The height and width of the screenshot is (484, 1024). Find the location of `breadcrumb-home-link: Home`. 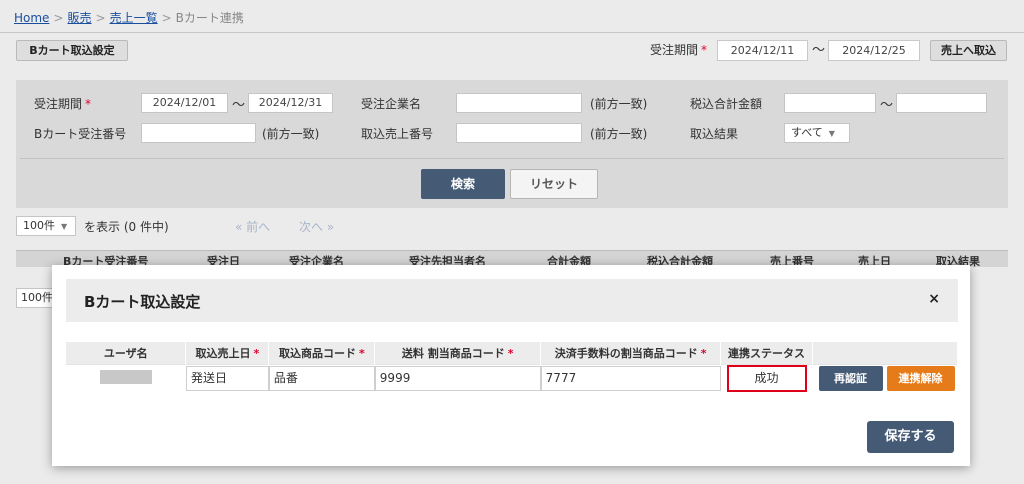

breadcrumb-home-link: Home is located at coordinates (31, 18).